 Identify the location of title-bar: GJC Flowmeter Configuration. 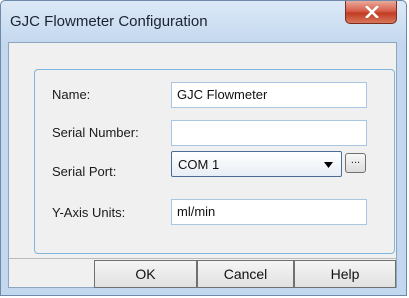
(203, 22).